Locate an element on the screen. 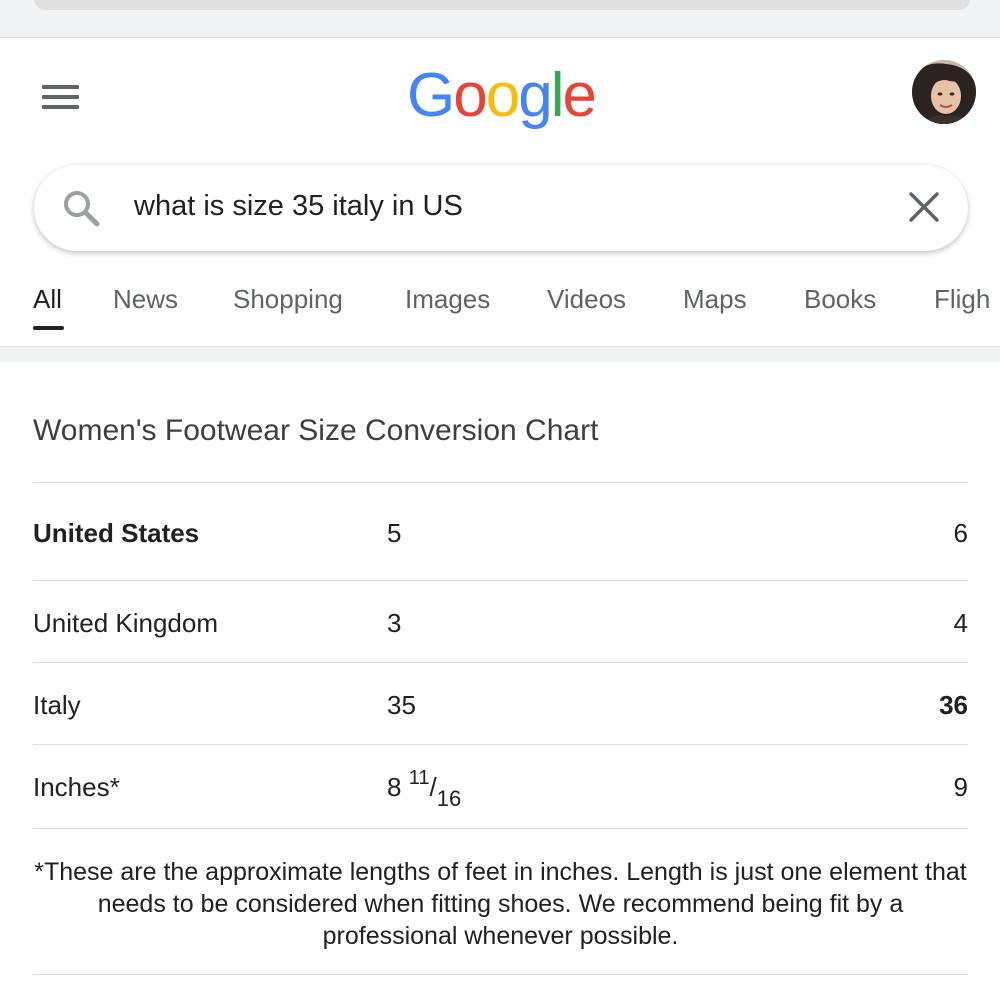 The width and height of the screenshot is (1000, 1000). tab-images: Images is located at coordinates (447, 299).